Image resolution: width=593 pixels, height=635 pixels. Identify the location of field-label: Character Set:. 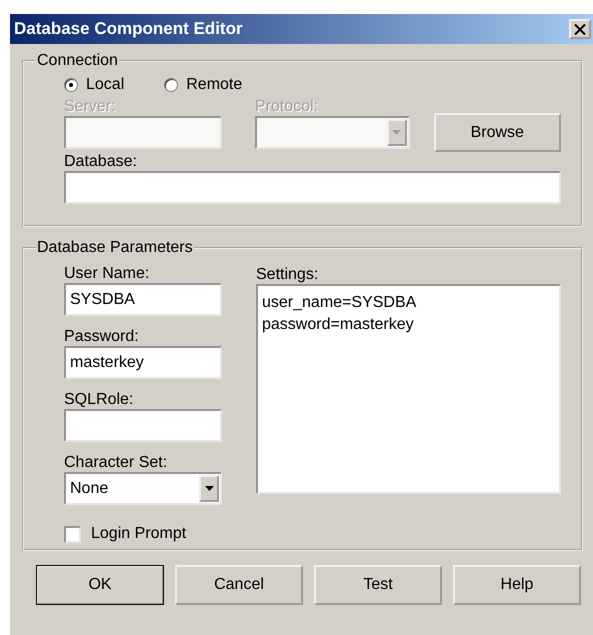
(116, 463).